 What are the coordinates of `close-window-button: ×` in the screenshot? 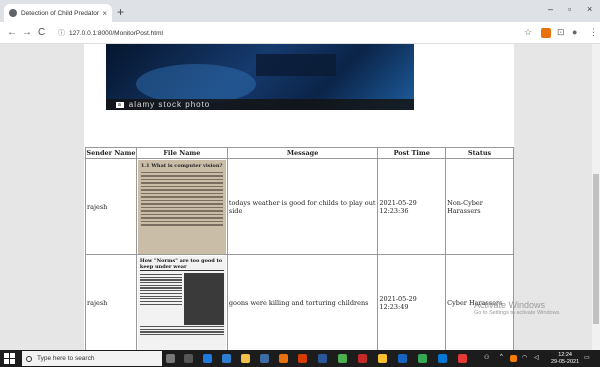 It's located at (589, 9).